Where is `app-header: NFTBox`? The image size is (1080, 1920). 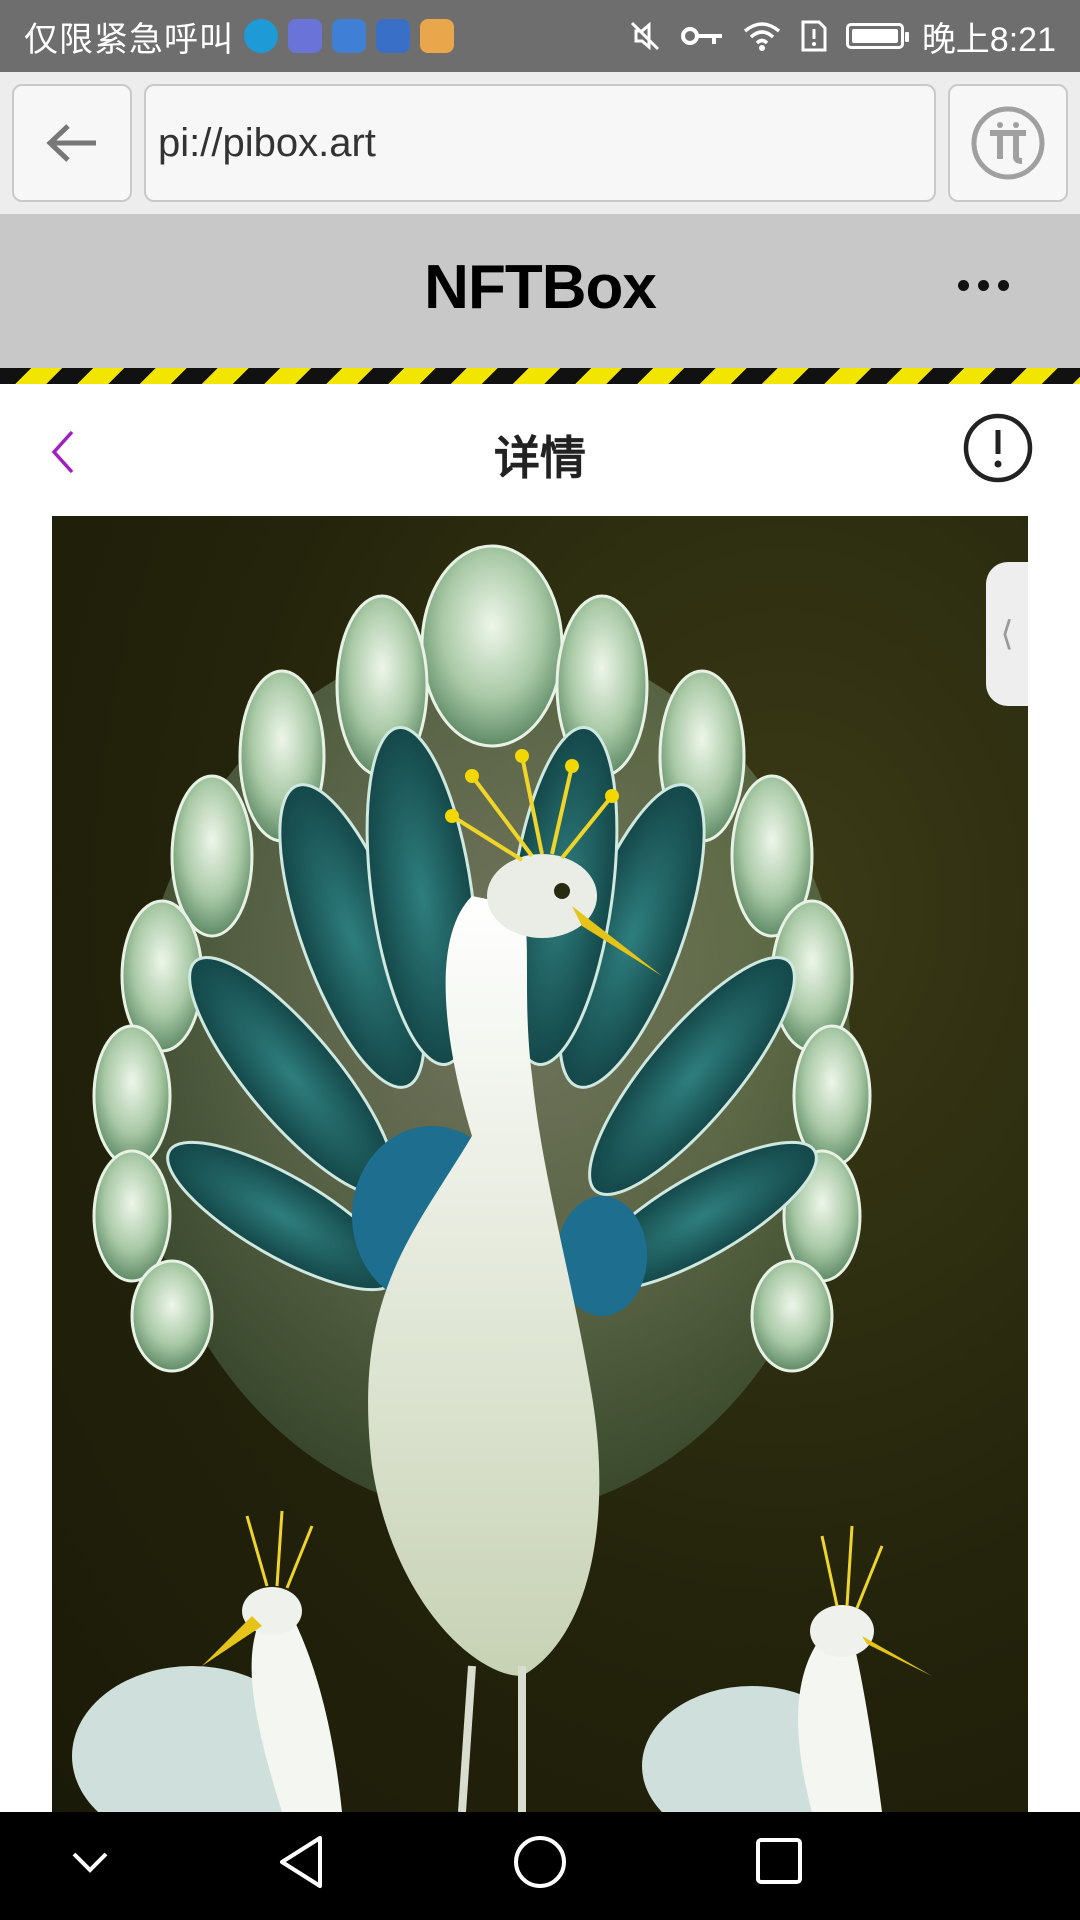
app-header: NFTBox is located at coordinates (540, 292).